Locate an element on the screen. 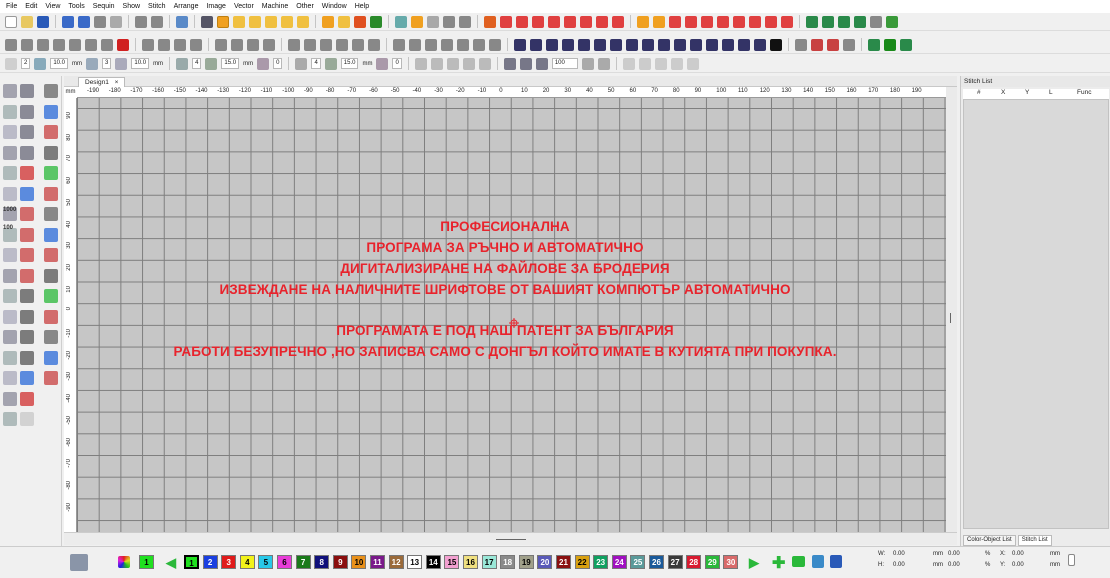 The height and width of the screenshot is (578, 1110). color-tools-icon is located at coordinates (818, 561).